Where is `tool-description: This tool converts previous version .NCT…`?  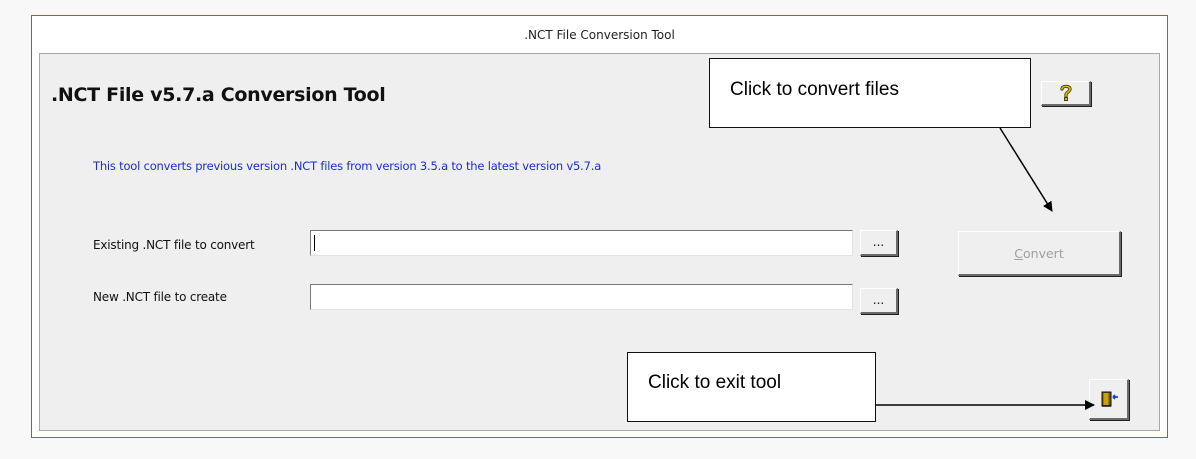
tool-description: This tool converts previous version .NCT… is located at coordinates (347, 166).